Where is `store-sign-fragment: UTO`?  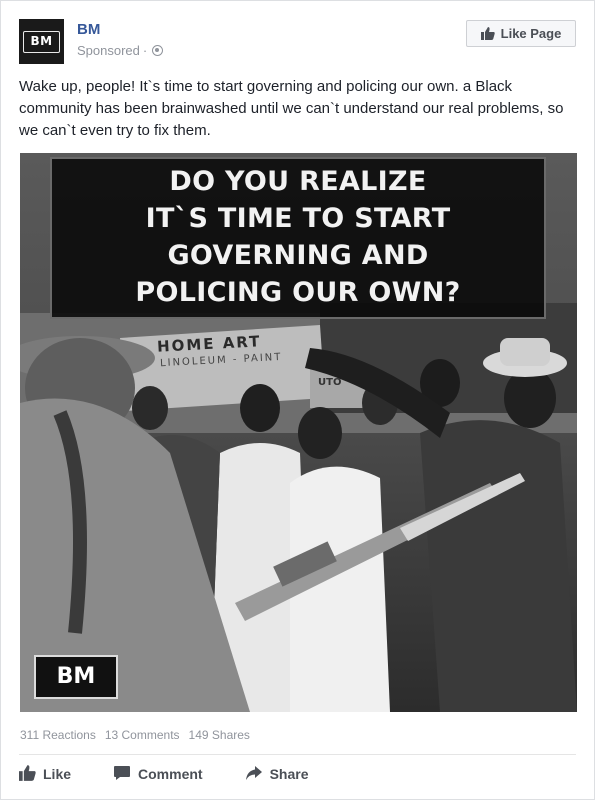
store-sign-fragment: UTO is located at coordinates (330, 382).